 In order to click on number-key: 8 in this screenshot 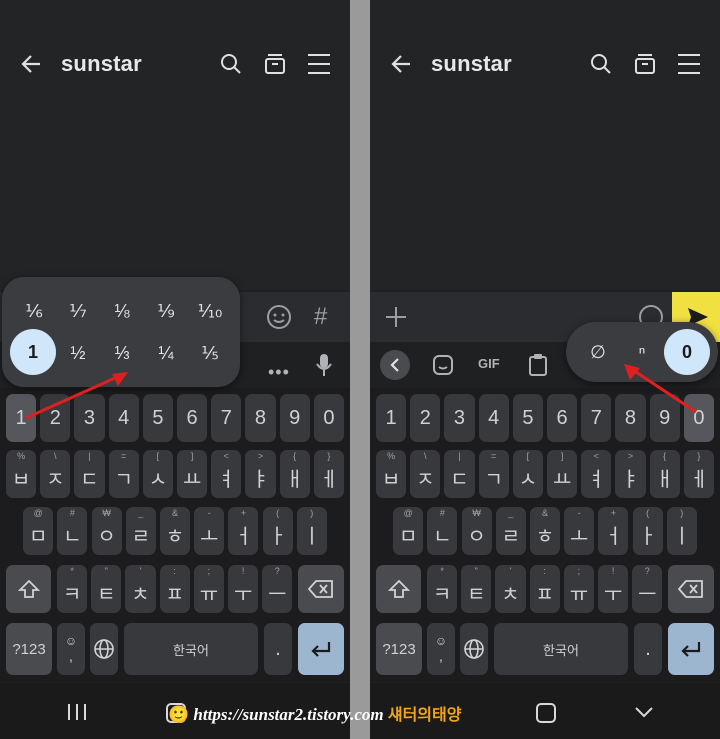, I will do `click(260, 418)`.